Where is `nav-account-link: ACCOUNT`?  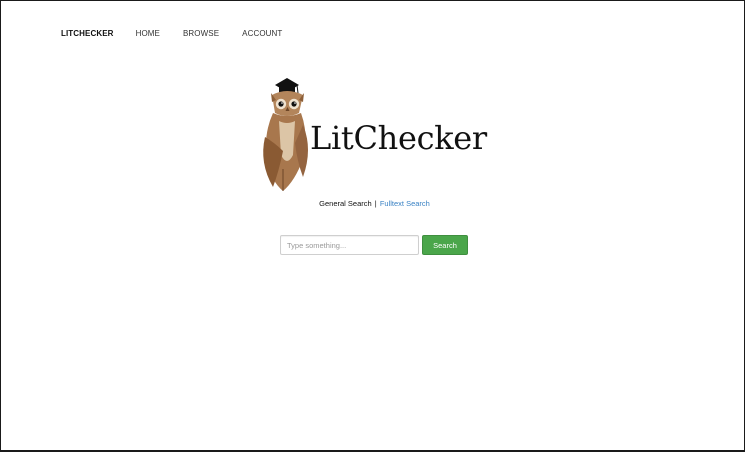 nav-account-link: ACCOUNT is located at coordinates (262, 33).